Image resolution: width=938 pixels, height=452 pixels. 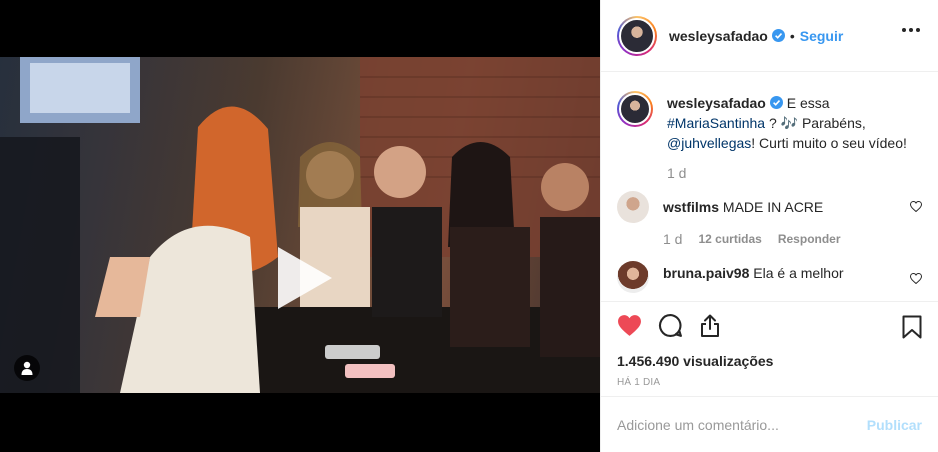 I want to click on caption-age: 1 d, so click(x=787, y=173).